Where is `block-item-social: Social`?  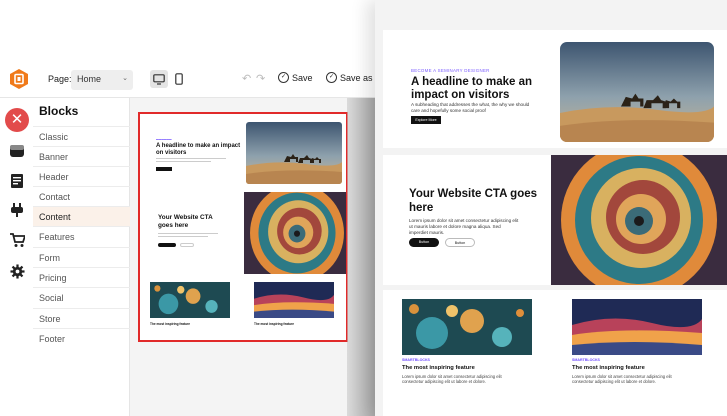 block-item-social: Social is located at coordinates (81, 297).